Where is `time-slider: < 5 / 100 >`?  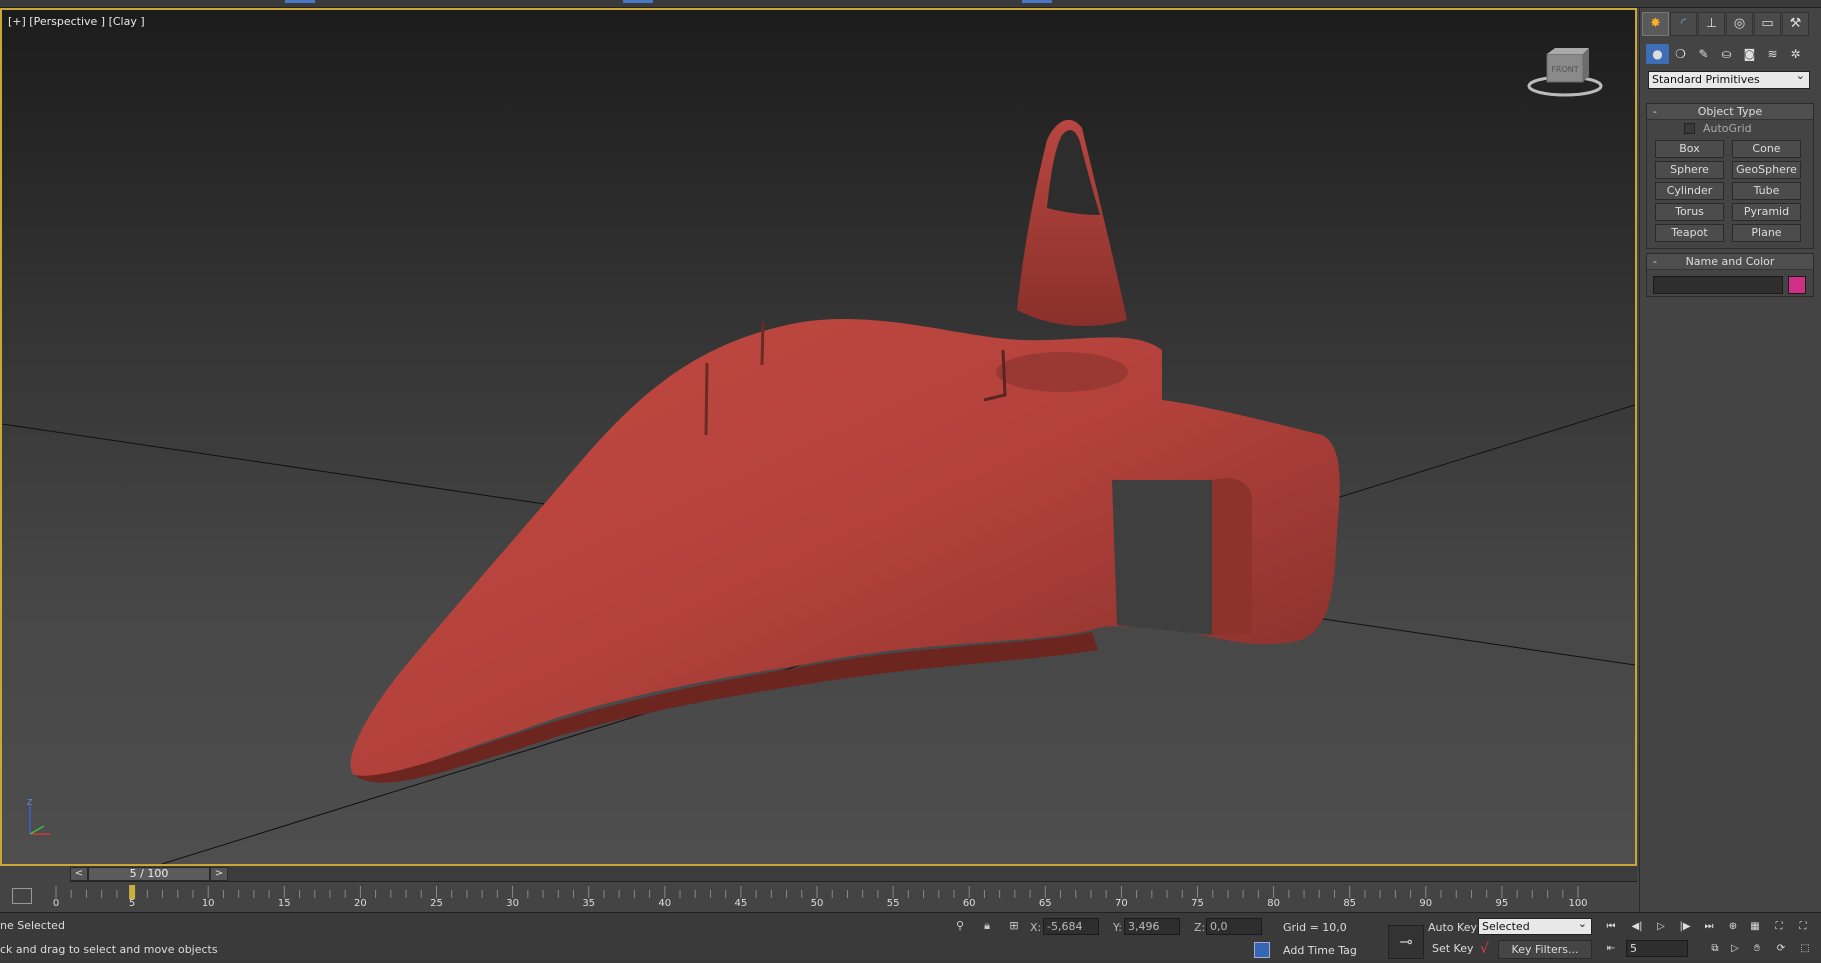 time-slider: < 5 / 100 > is located at coordinates (853, 874).